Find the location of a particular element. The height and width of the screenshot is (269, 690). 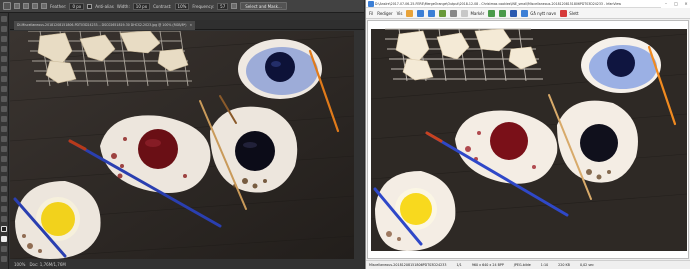

add-selection-icon is located at coordinates (26, 6).